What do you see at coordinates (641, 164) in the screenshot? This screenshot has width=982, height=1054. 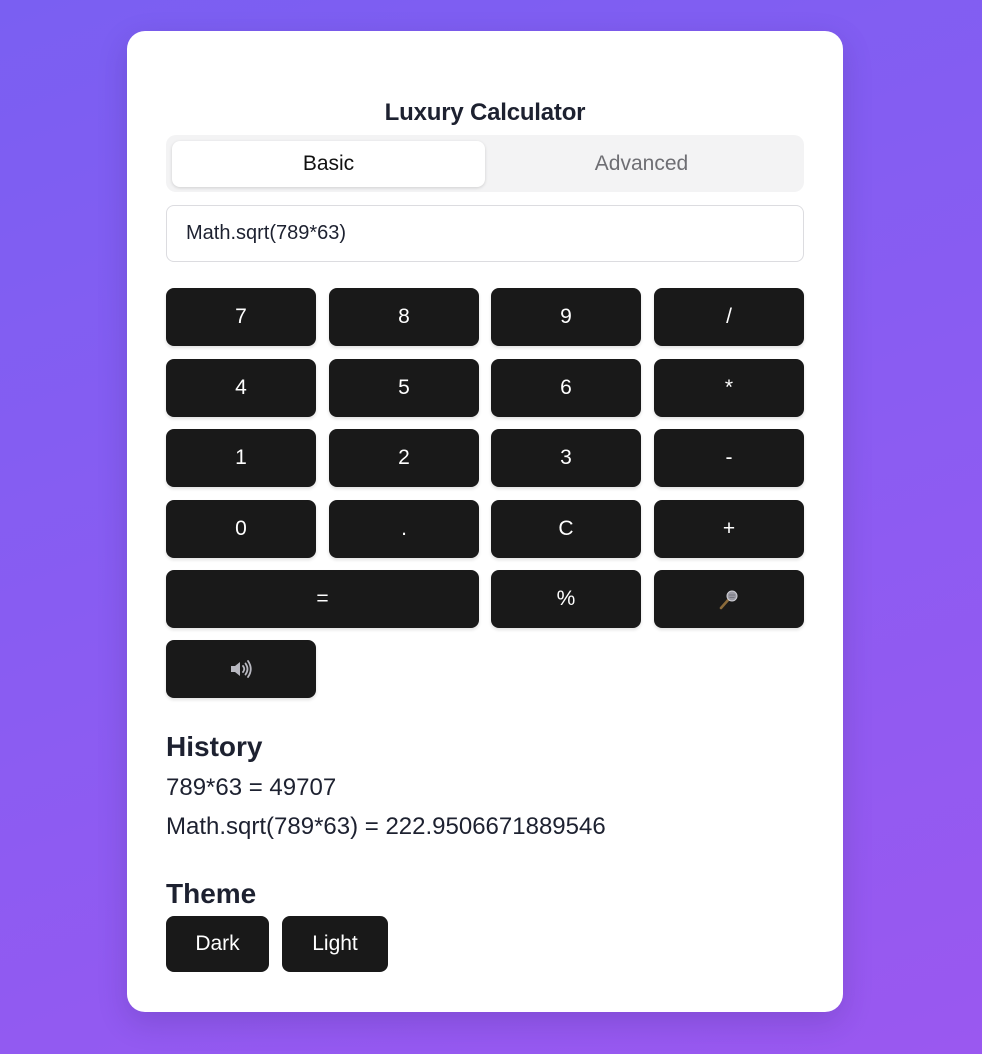 I see `tab-advanced: Advanced` at bounding box center [641, 164].